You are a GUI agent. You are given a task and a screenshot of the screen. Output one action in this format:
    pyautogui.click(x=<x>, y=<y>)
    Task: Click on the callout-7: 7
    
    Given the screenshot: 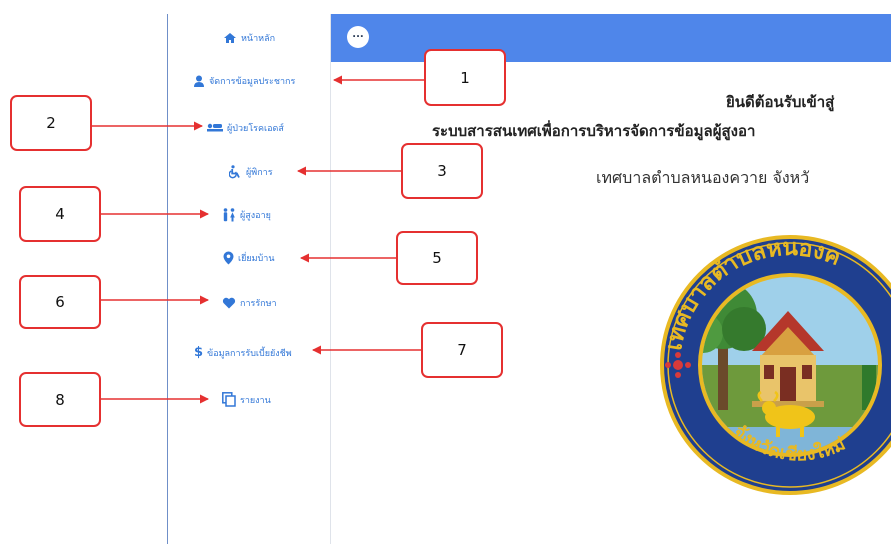 What is the action you would take?
    pyautogui.click(x=462, y=350)
    